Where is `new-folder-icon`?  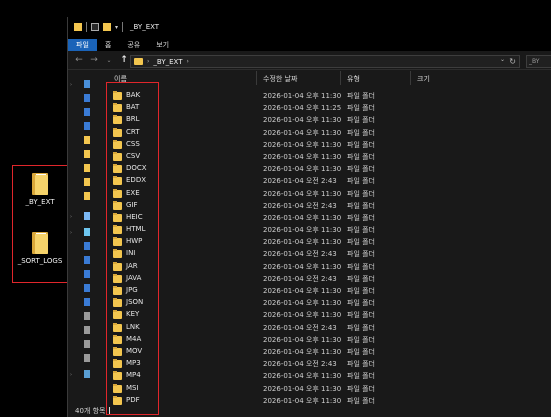 new-folder-icon is located at coordinates (107, 27).